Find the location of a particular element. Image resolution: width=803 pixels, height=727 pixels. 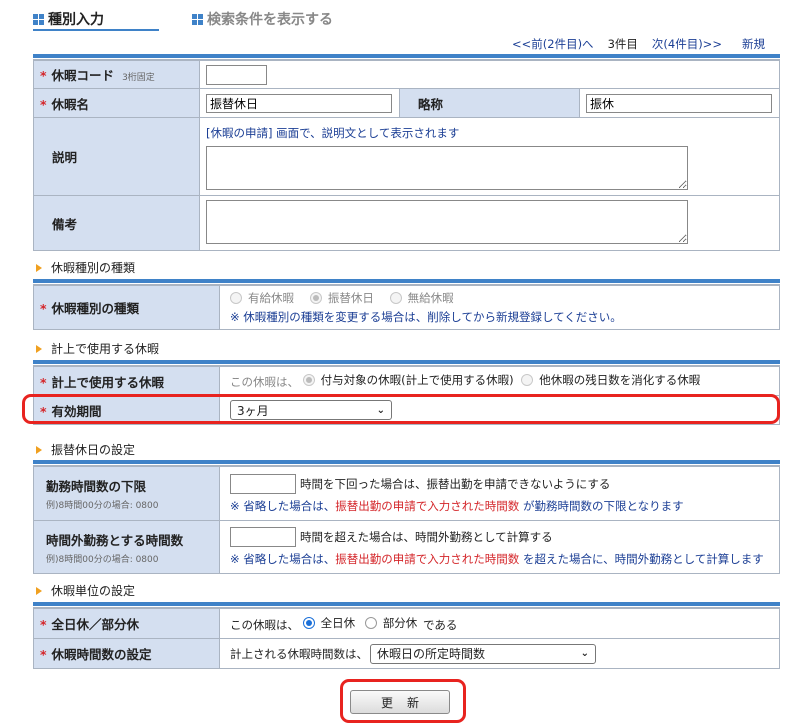

abbr-label-cell: 略称 is located at coordinates (489, 103).